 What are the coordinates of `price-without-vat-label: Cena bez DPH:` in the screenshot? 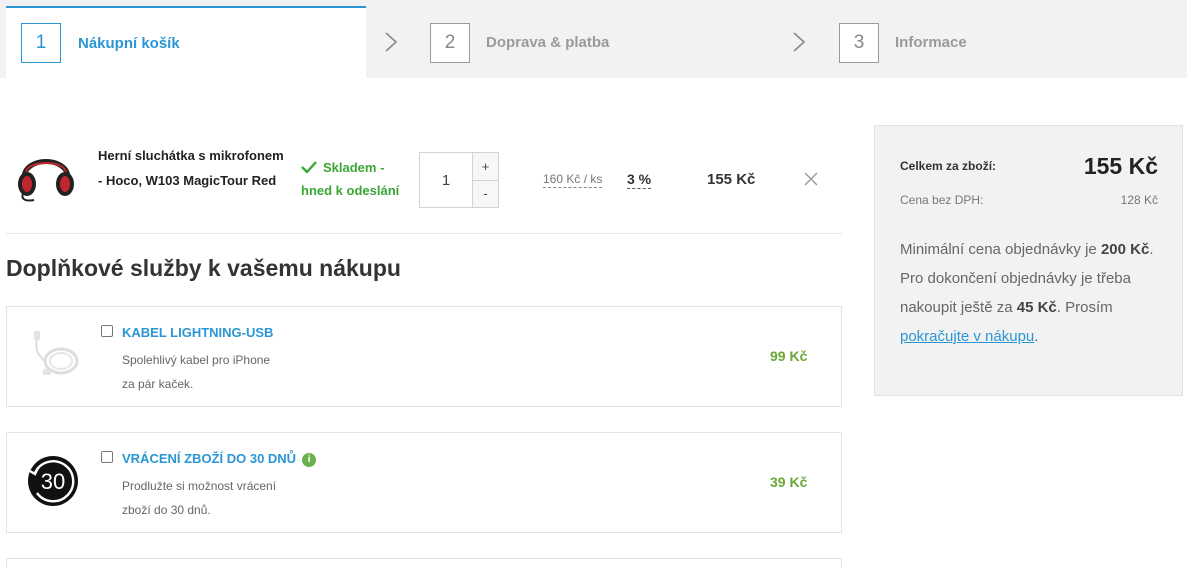 It's located at (942, 200).